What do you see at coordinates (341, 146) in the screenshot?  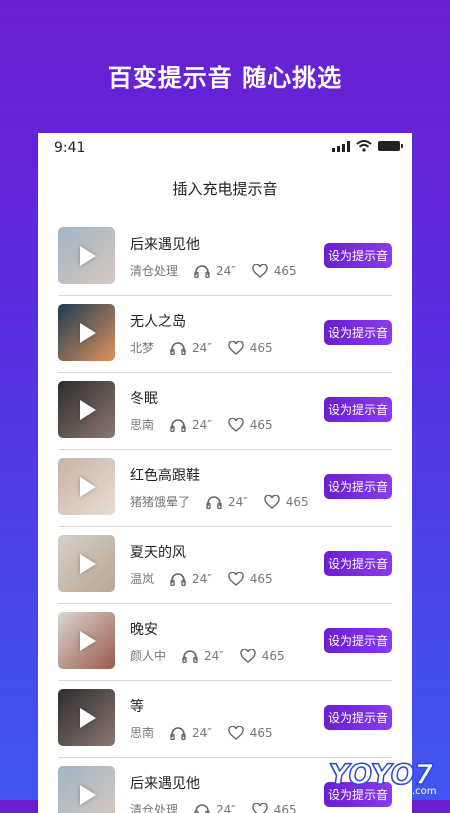 I see `signal-icon` at bounding box center [341, 146].